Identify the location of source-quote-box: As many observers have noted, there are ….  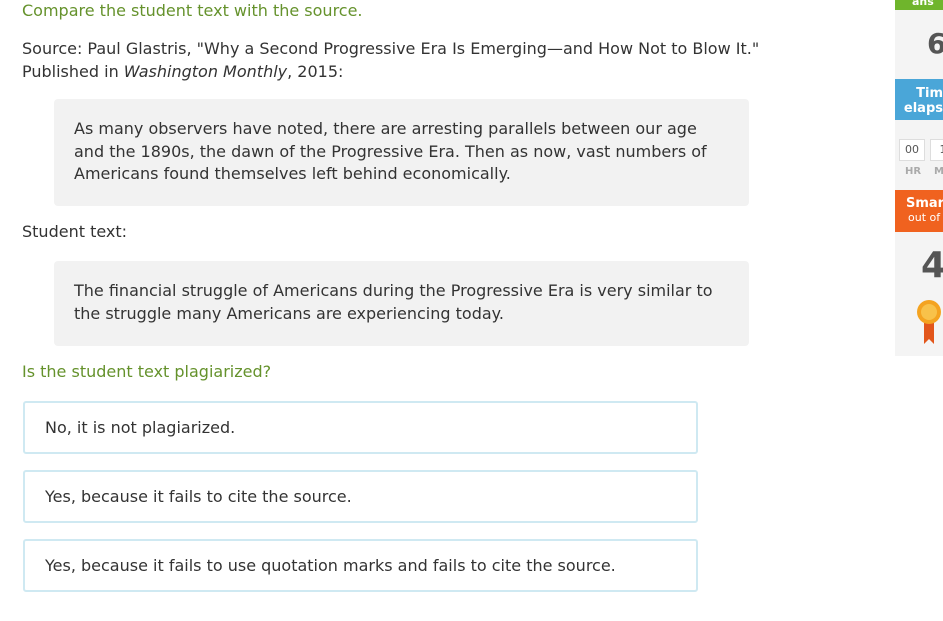
(401, 152).